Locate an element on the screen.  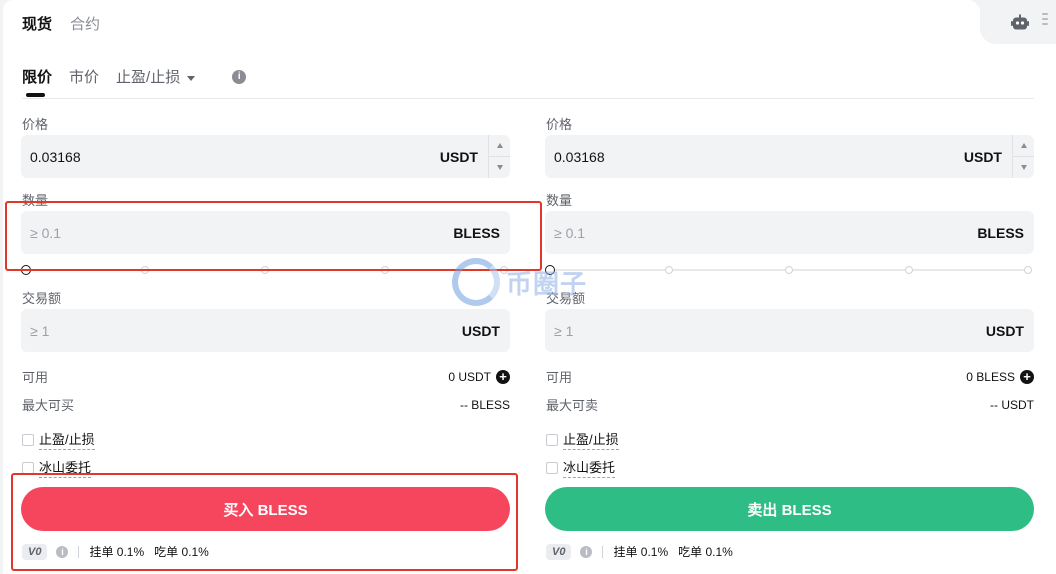
maker-fee: 挂单 0.1% is located at coordinates (641, 552).